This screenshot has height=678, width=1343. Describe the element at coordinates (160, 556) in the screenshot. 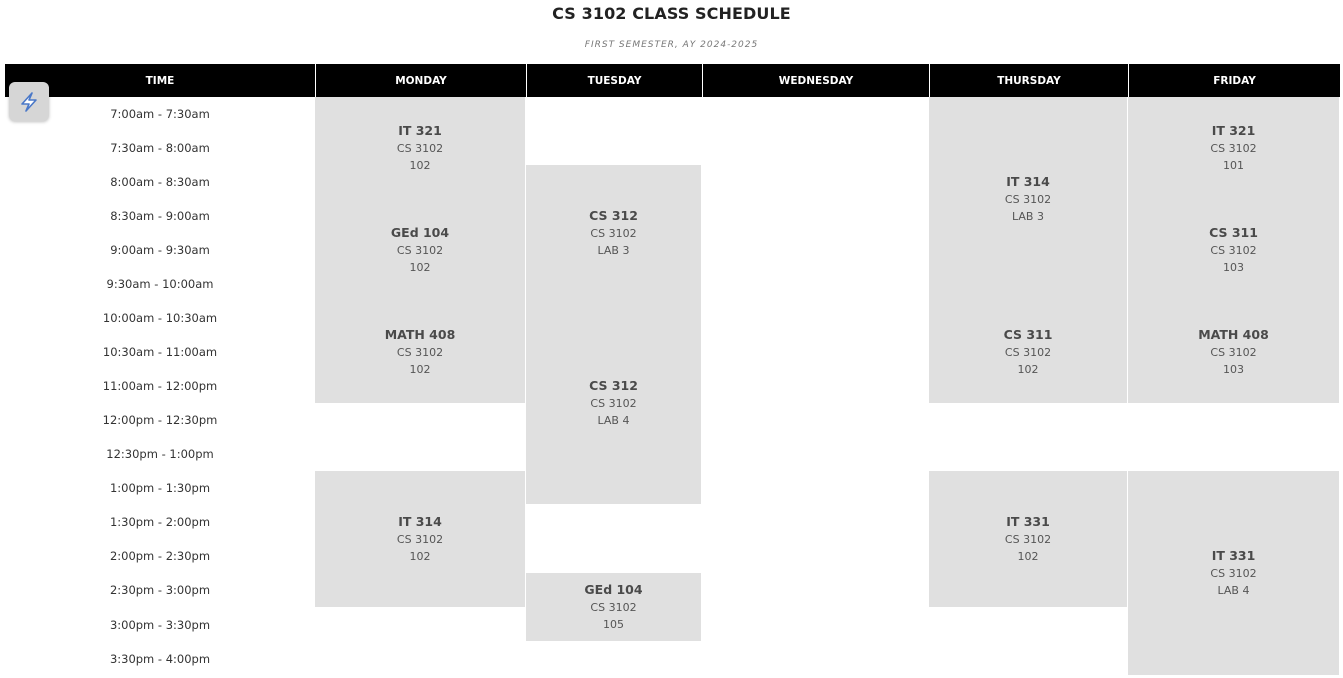

I see `time-slot: 2:00pm - 2:30pm` at that location.